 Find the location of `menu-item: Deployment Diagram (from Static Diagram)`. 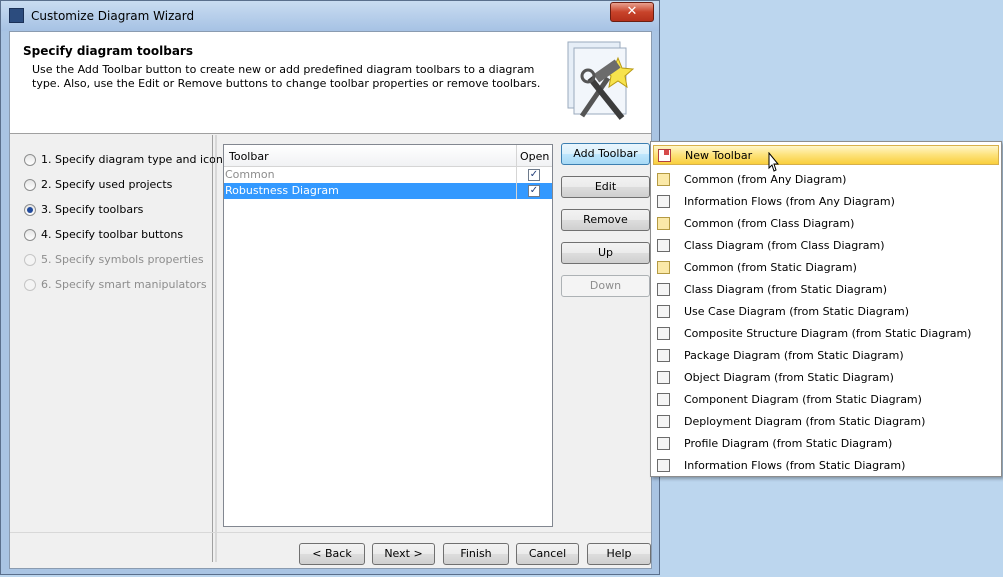

menu-item: Deployment Diagram (from Static Diagram) is located at coordinates (826, 422).